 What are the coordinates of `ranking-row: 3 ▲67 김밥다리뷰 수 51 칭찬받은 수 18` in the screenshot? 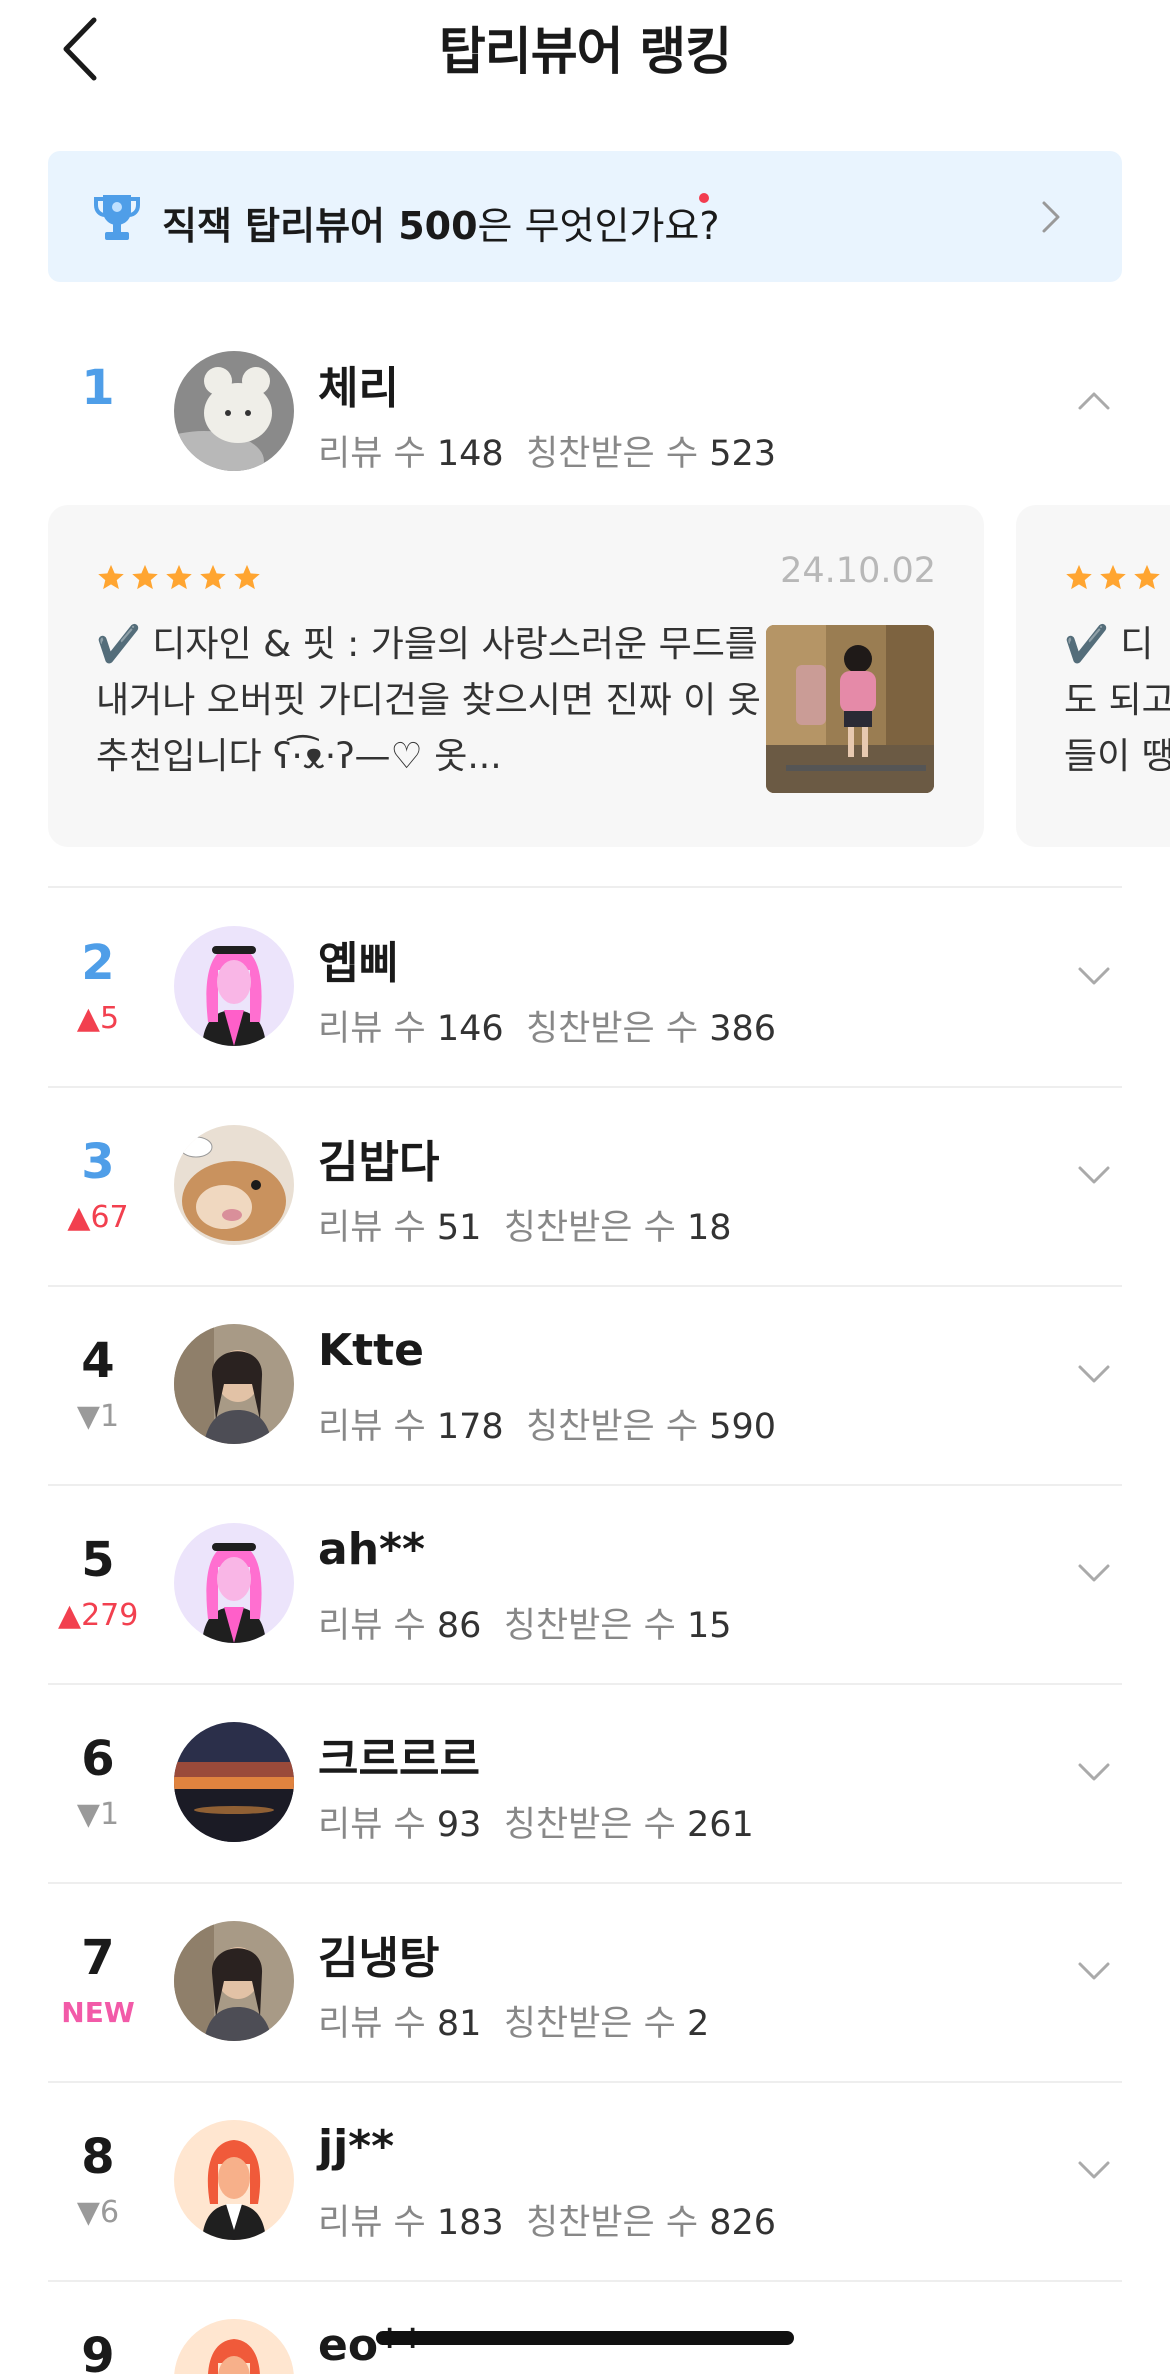 It's located at (585, 1194).